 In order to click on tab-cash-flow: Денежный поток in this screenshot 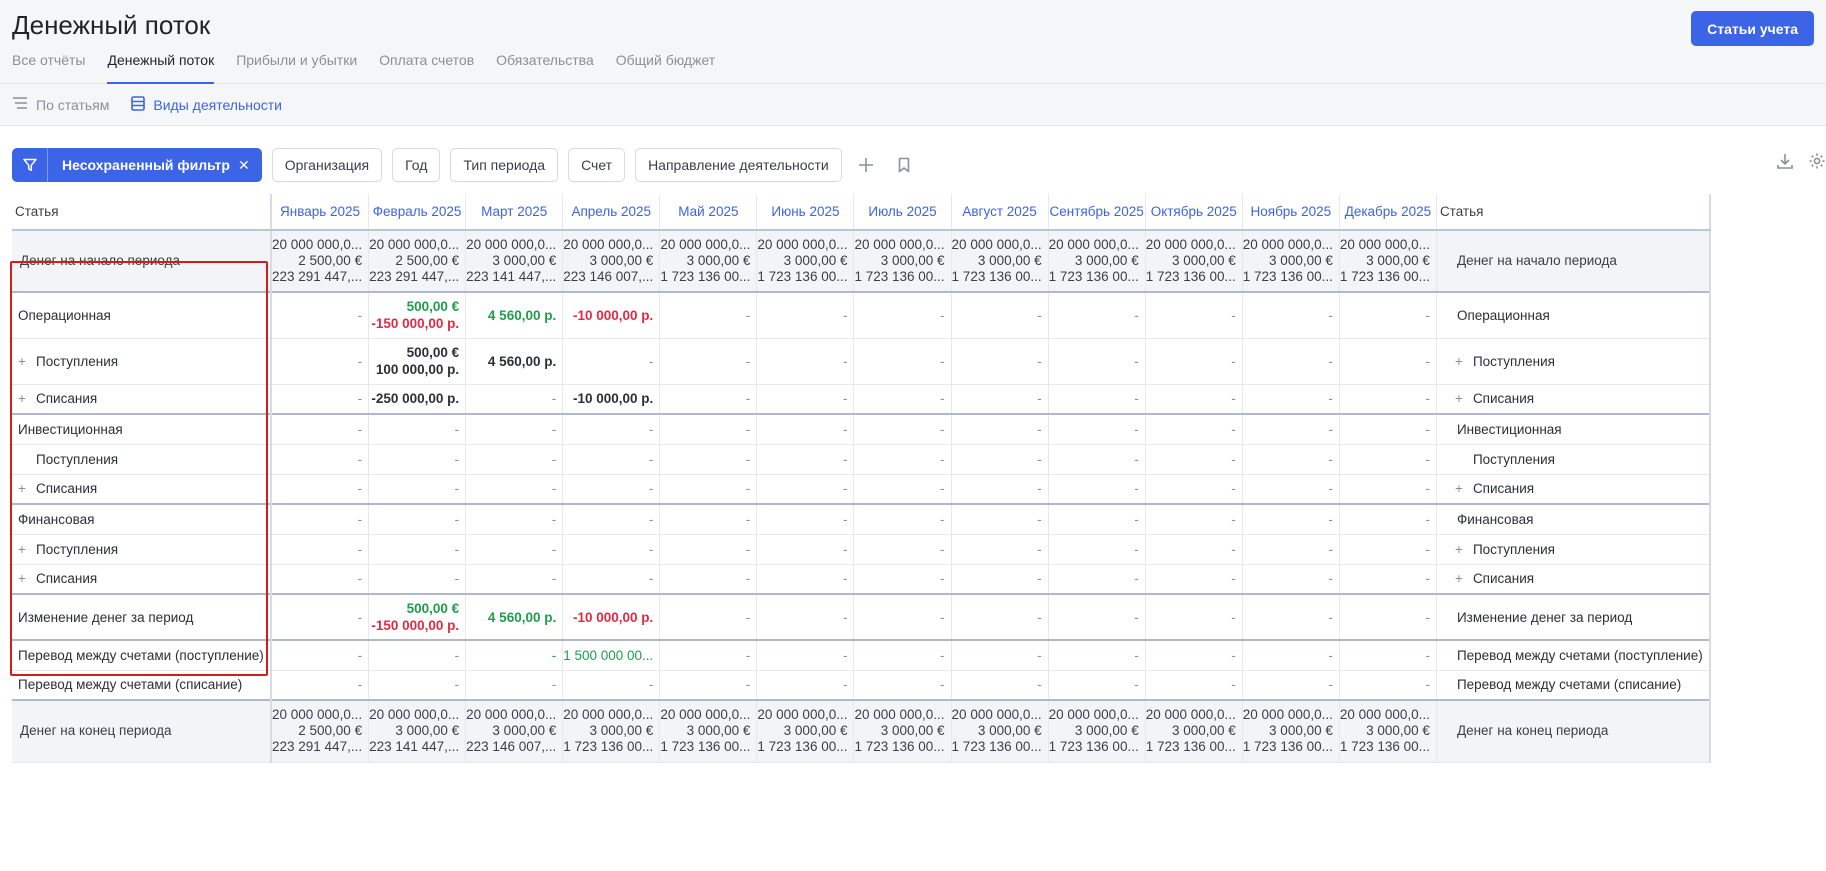, I will do `click(161, 68)`.